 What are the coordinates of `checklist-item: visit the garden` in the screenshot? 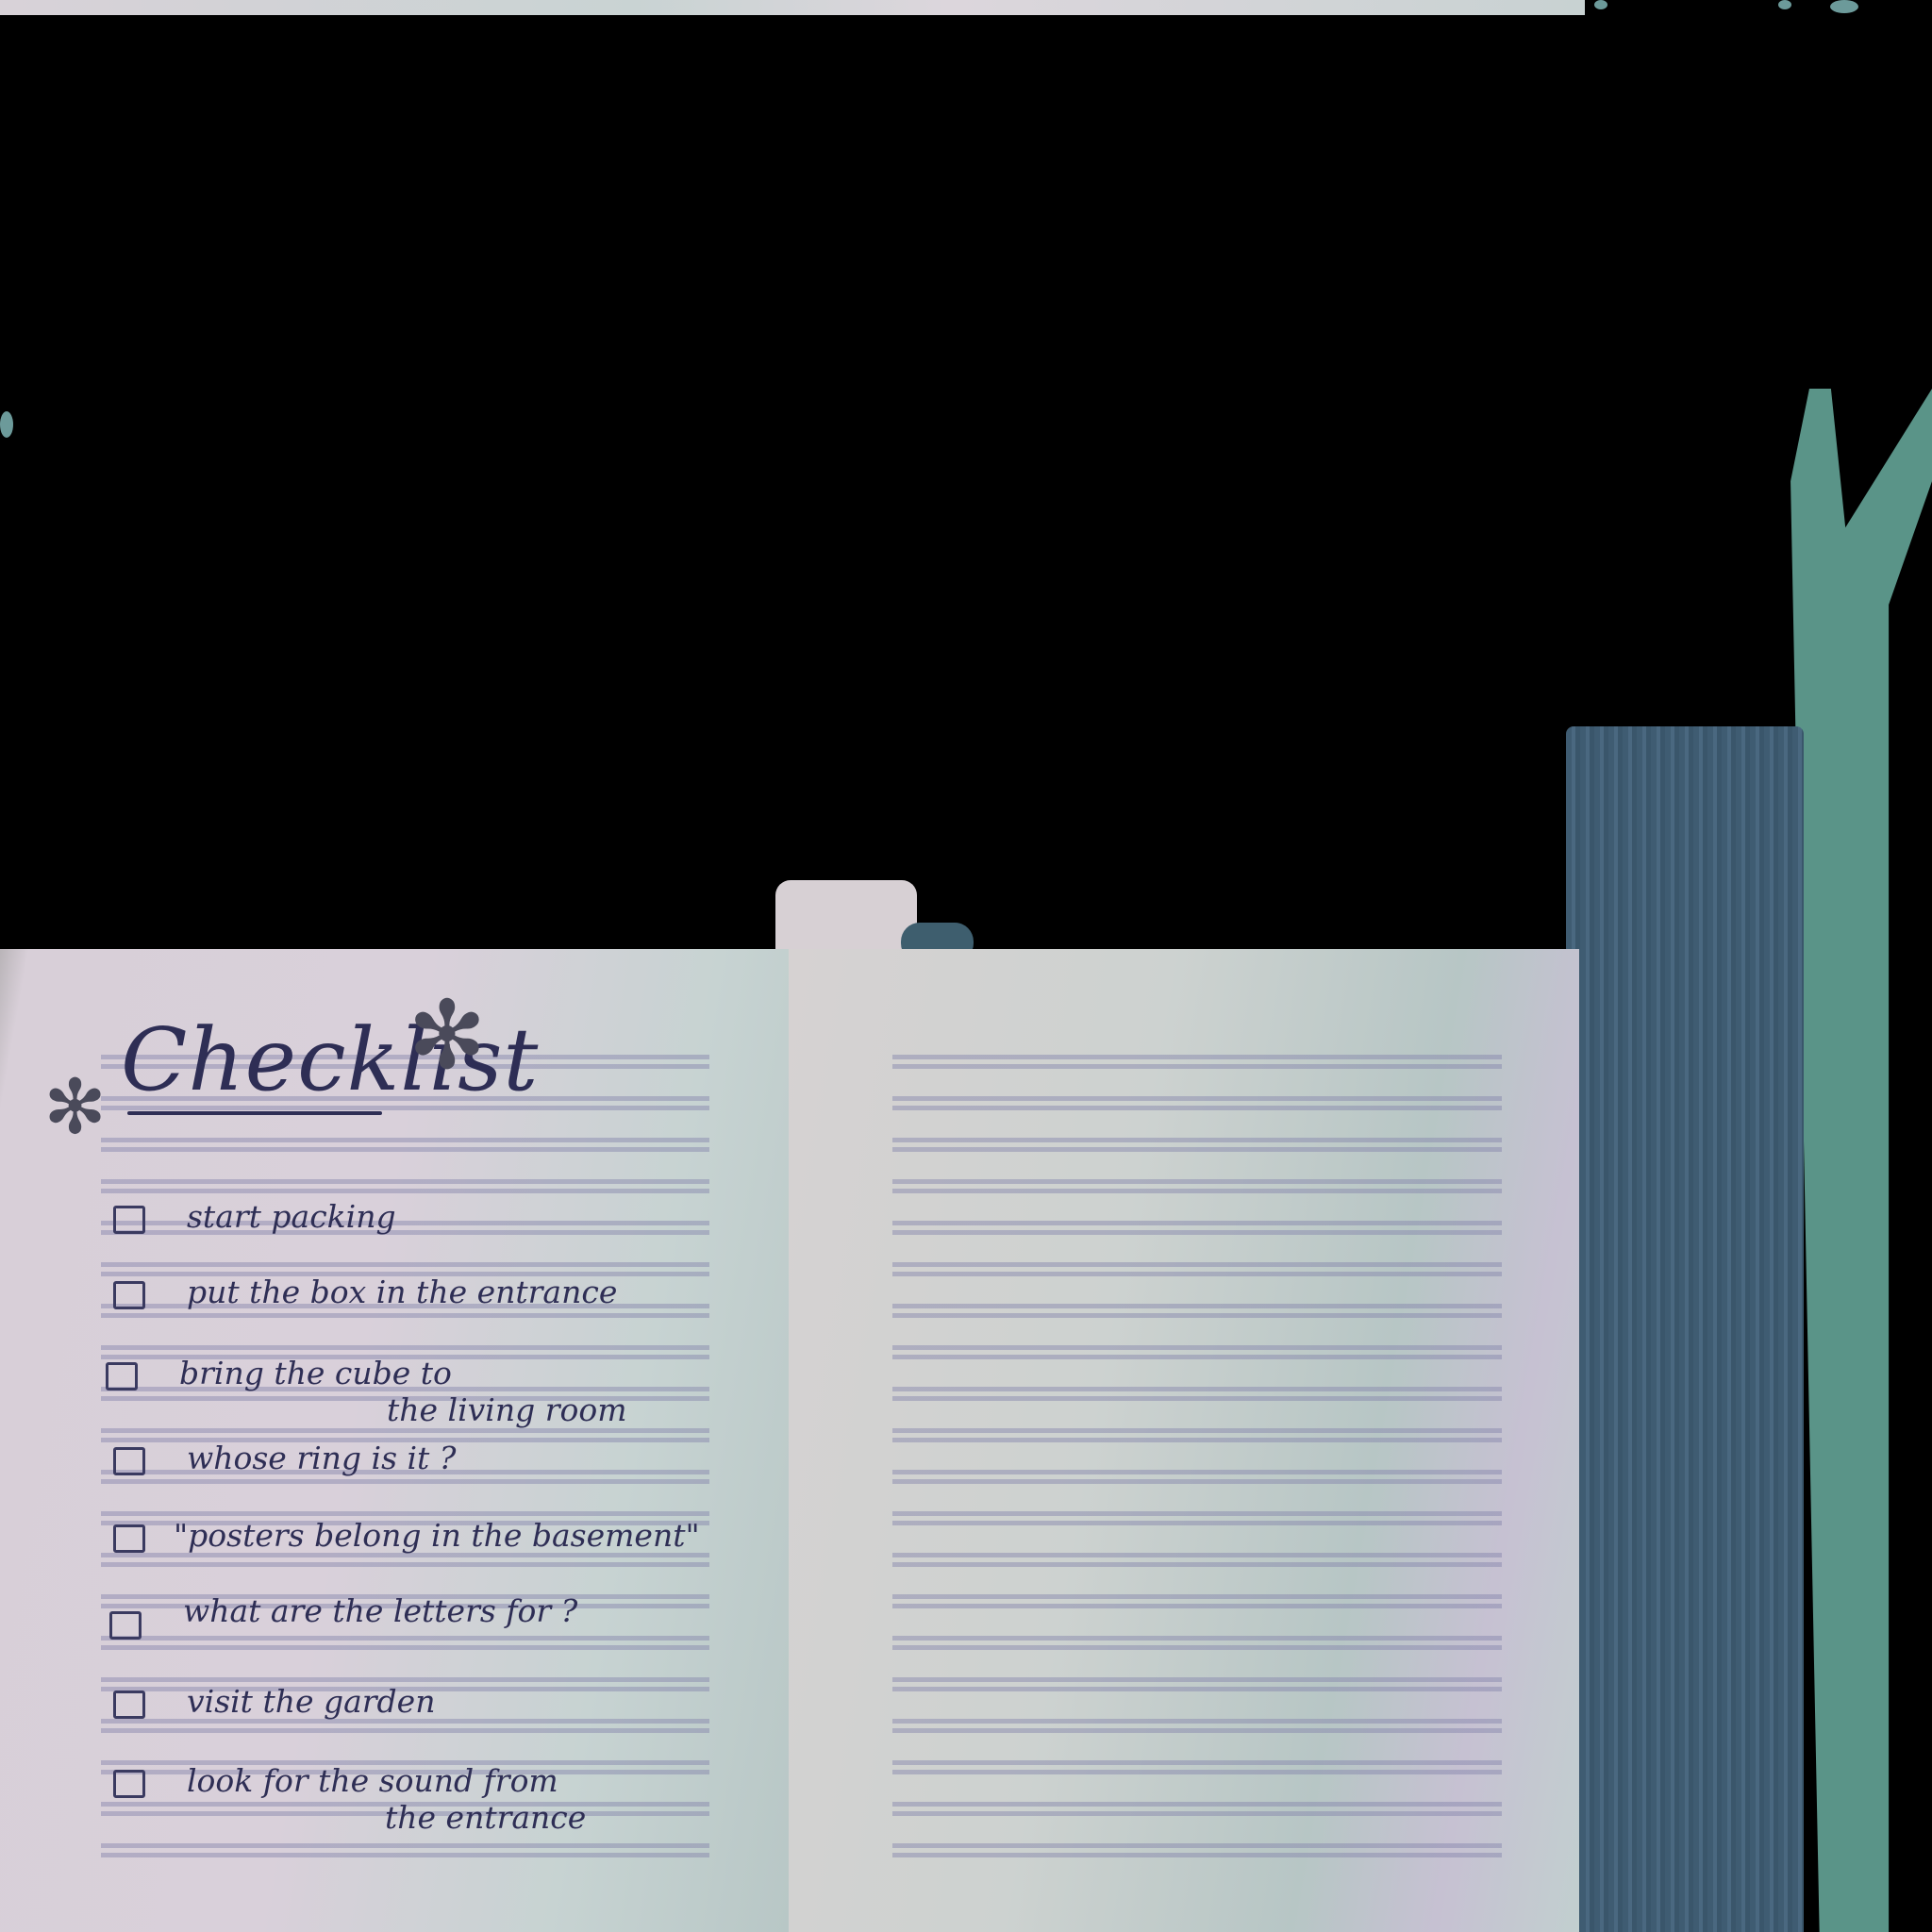 It's located at (274, 1701).